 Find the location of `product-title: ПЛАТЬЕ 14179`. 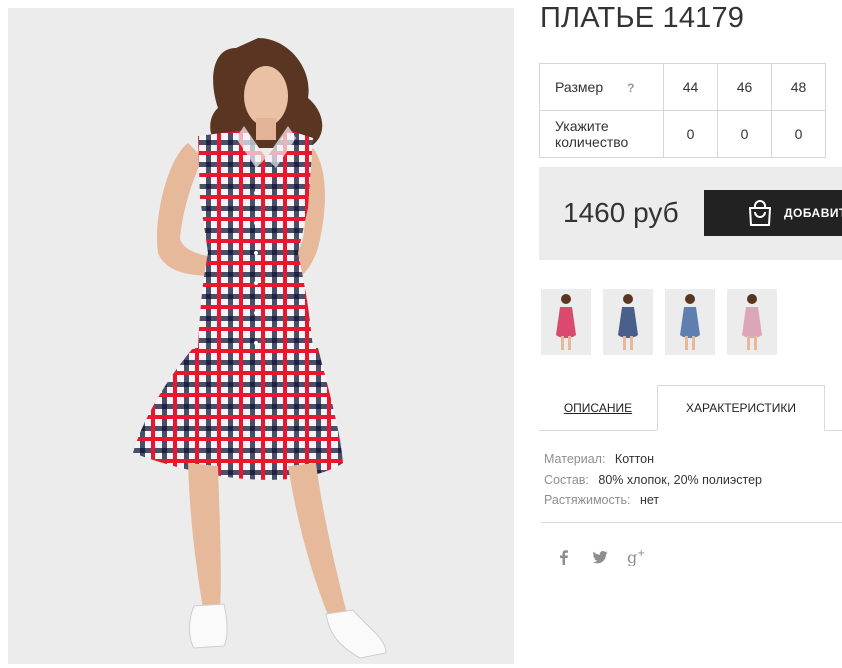

product-title: ПЛАТЬЕ 14179 is located at coordinates (642, 18).